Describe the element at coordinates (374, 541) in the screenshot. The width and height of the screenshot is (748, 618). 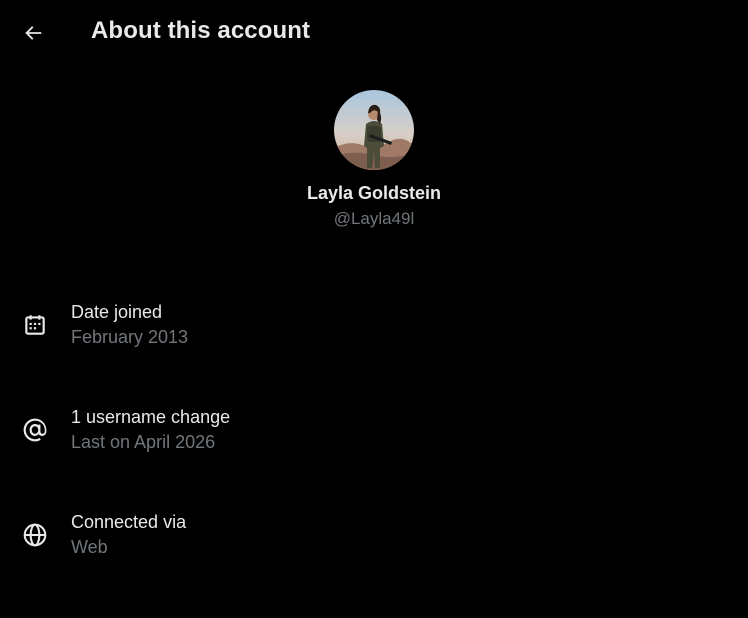
I see `connected-via-row: Connected via Web` at that location.